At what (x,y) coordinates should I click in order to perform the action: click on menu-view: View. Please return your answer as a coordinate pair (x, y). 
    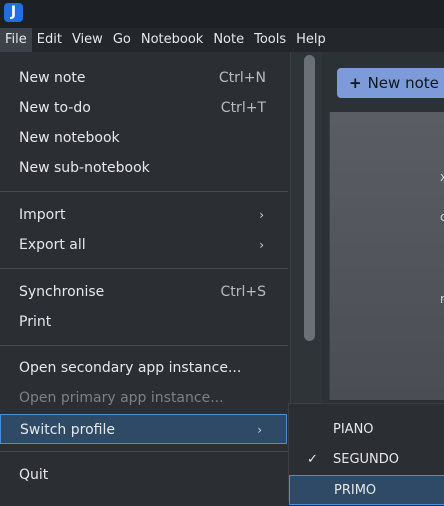
    Looking at the image, I should click on (87, 40).